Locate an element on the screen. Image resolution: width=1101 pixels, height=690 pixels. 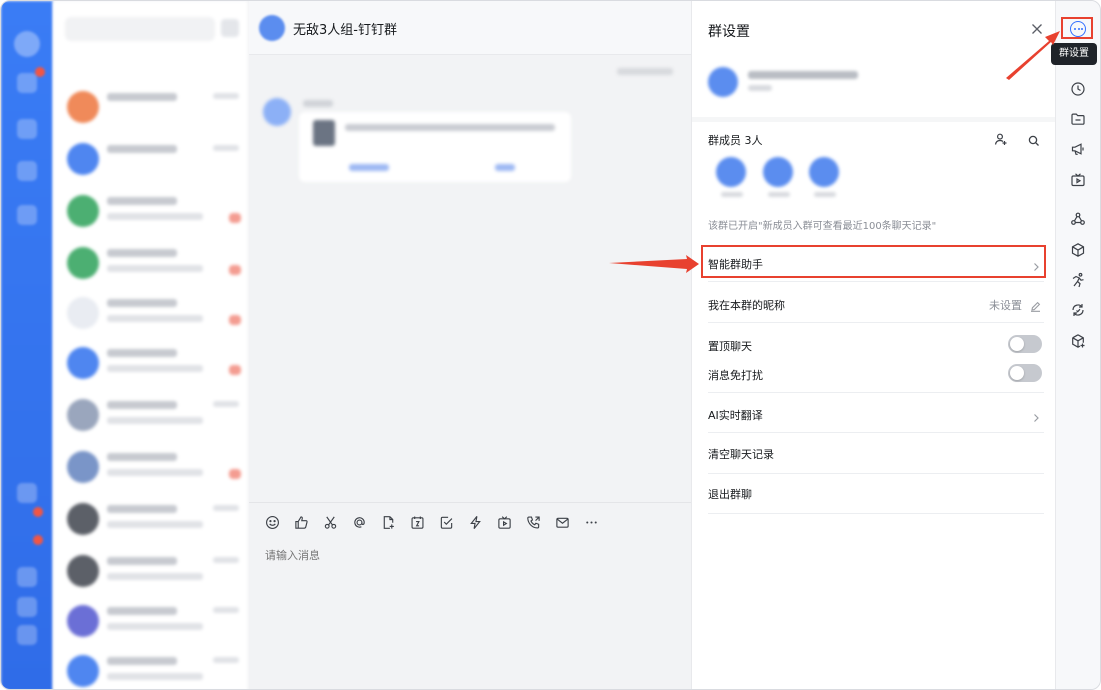
chevron-right-icon is located at coordinates (1036, 415).